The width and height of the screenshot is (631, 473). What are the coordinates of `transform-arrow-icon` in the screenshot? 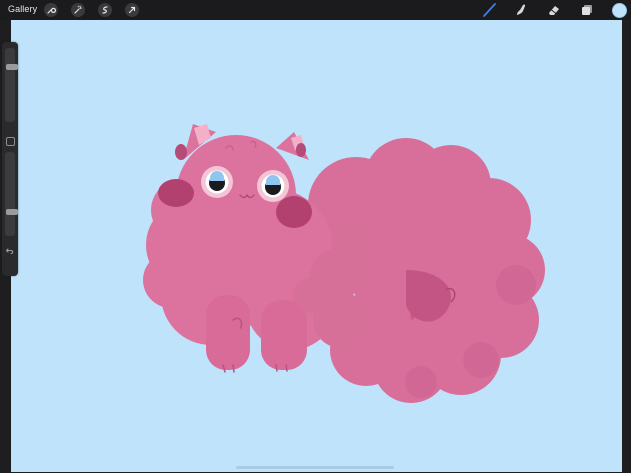 It's located at (132, 10).